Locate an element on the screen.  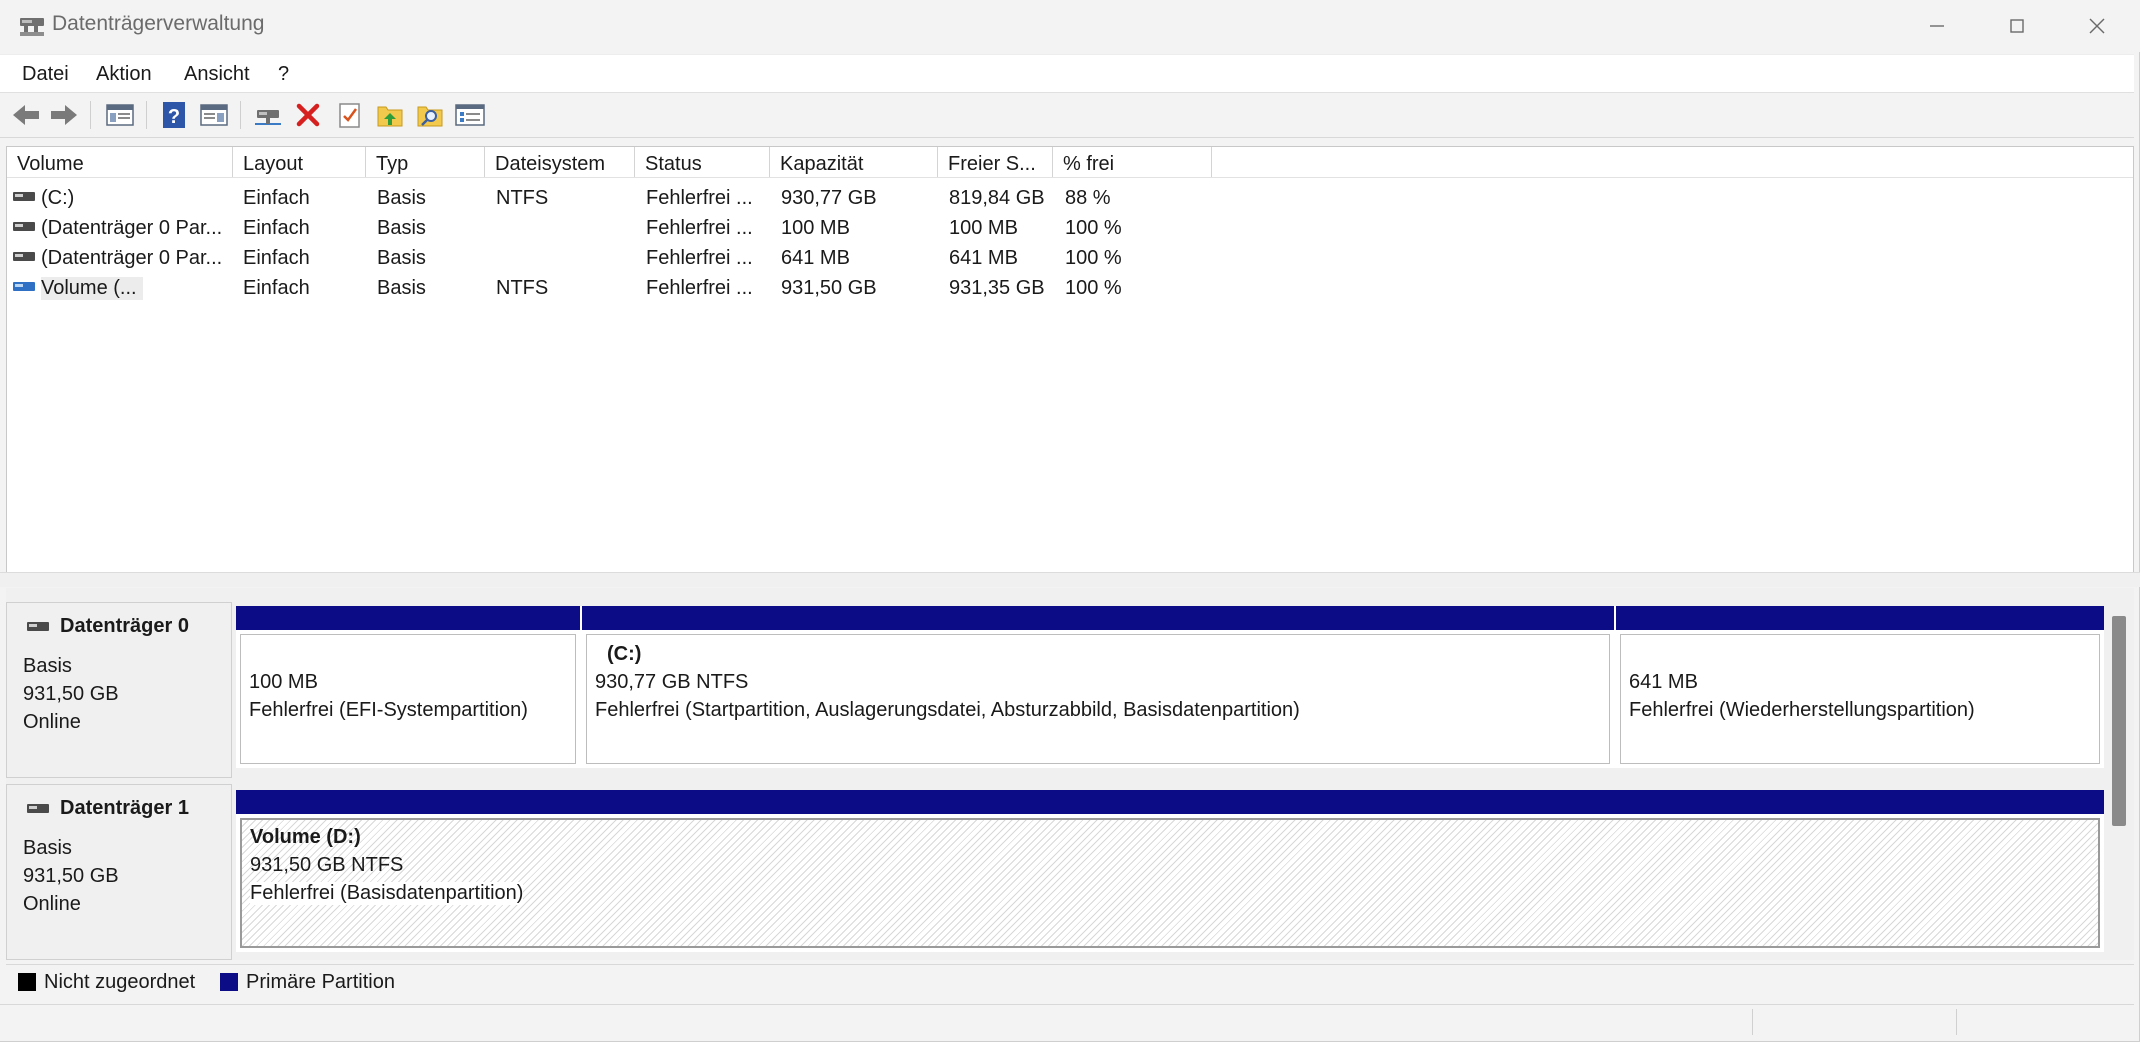
cell-freier-speicher: 100 MB is located at coordinates (983, 228).